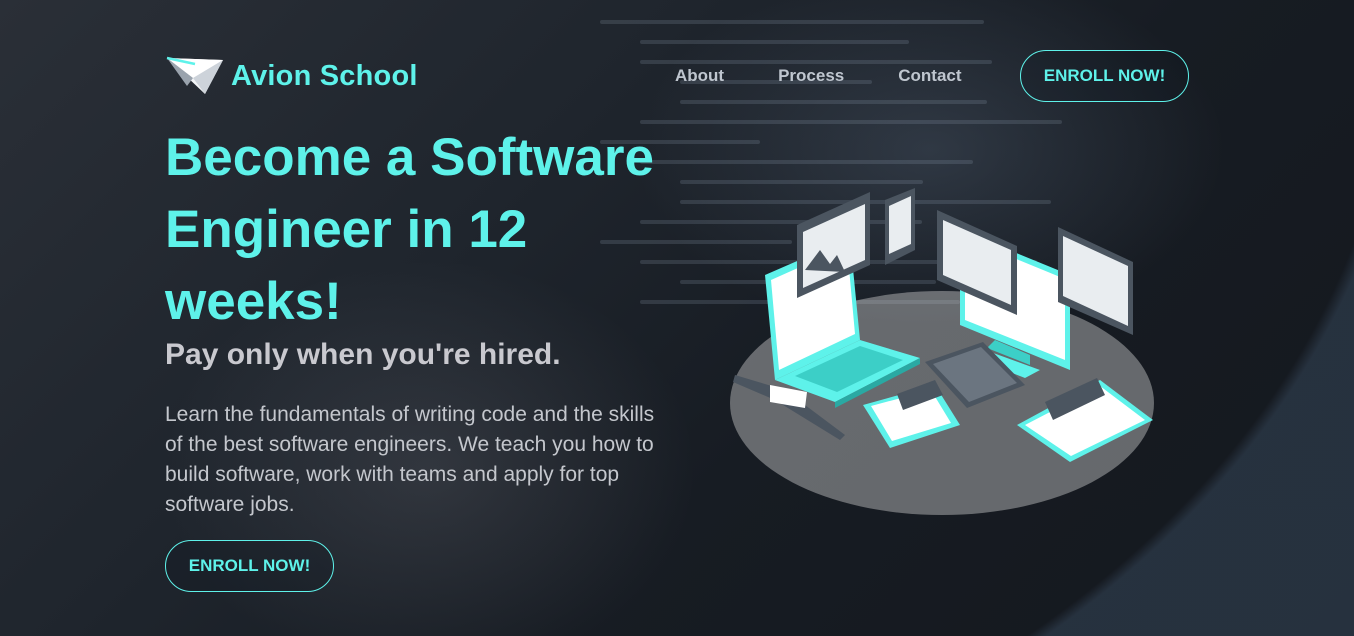  I want to click on hero-title: Become a Software Engineer in 12 weeks!, so click(409, 229).